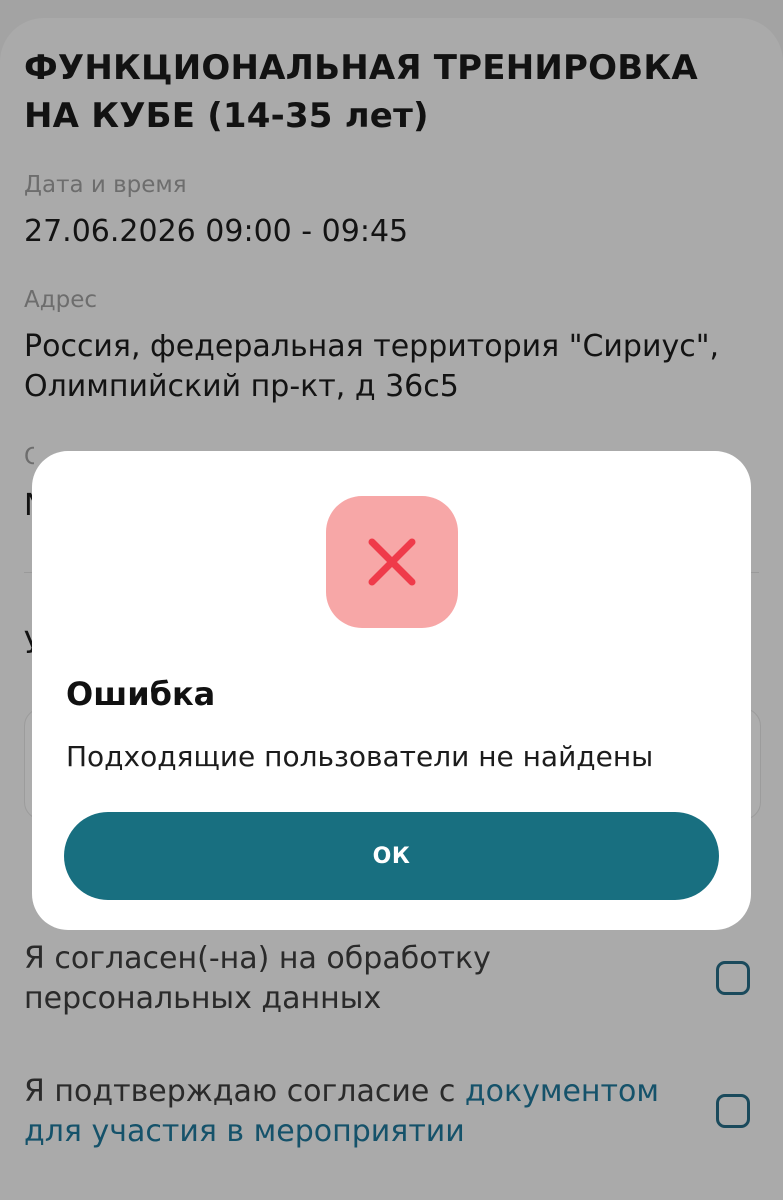 This screenshot has height=1200, width=783. I want to click on dialog-title: Ошибка, so click(141, 694).